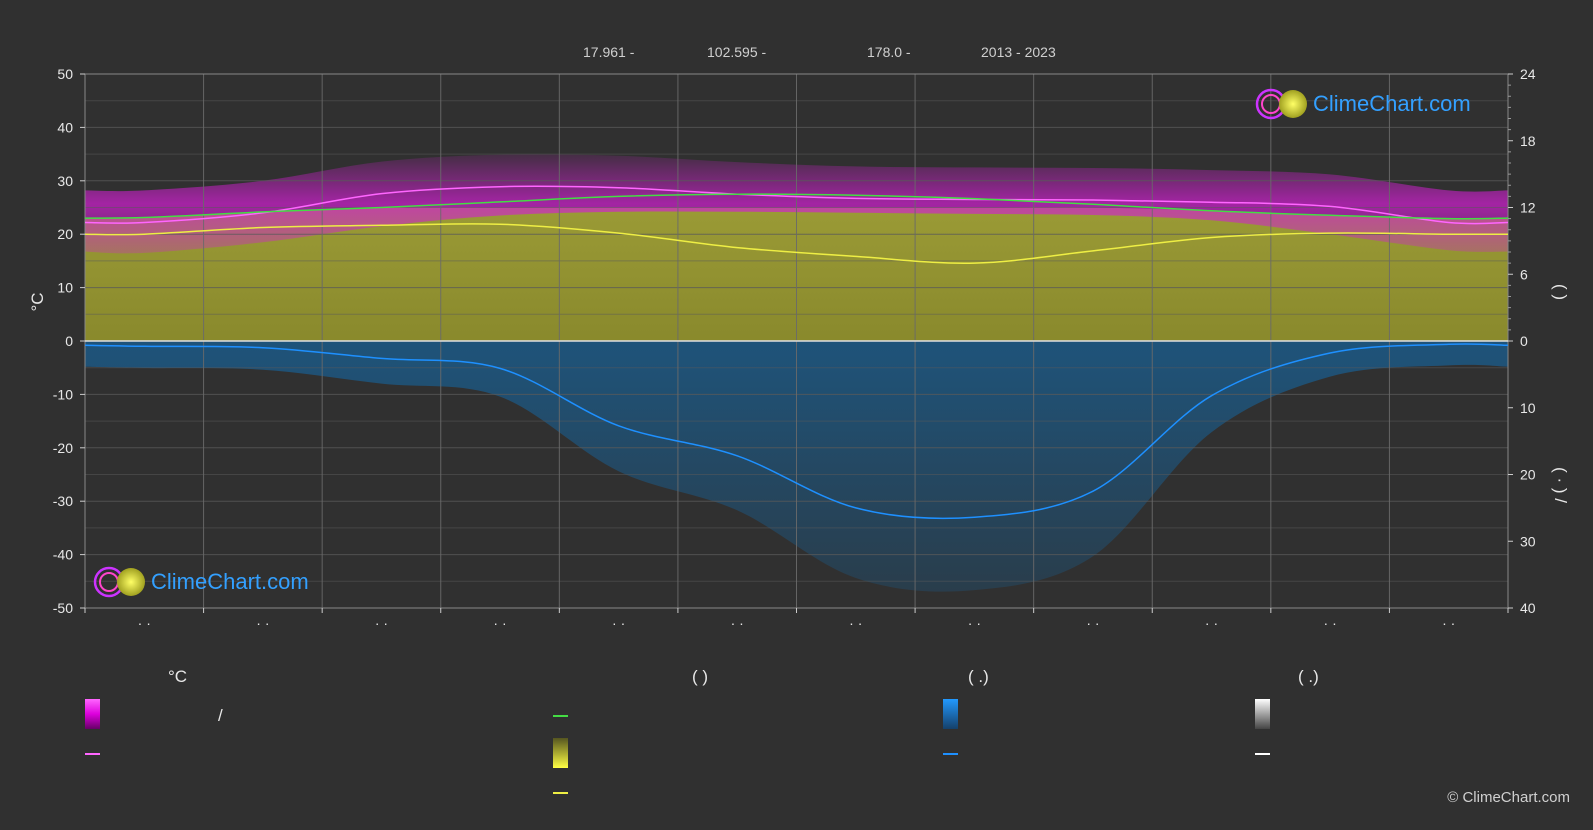 The height and width of the screenshot is (830, 1593). I want to click on y-left-tick-label: -30, so click(63, 501).